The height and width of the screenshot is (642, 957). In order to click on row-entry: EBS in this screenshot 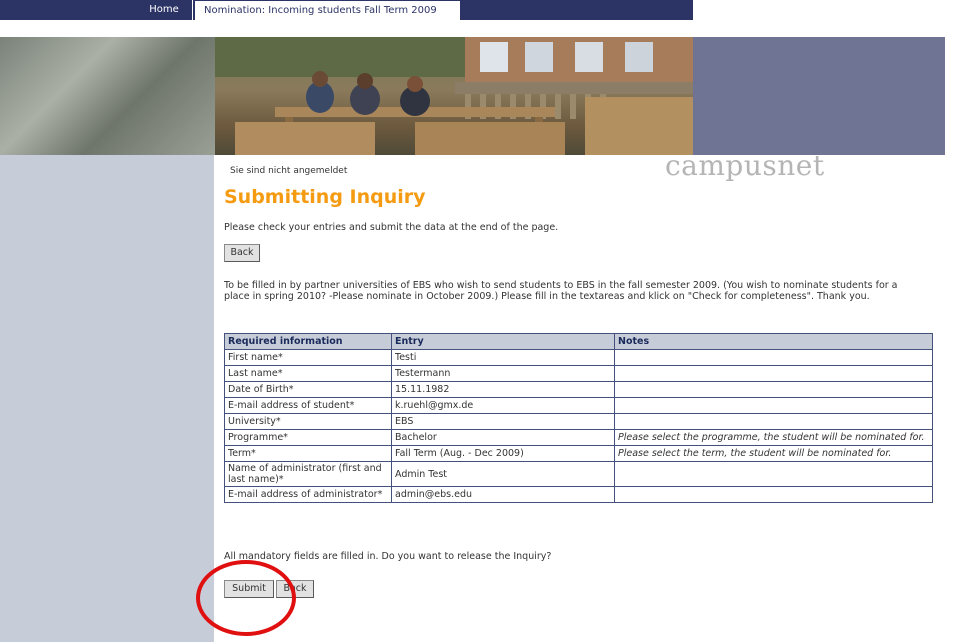, I will do `click(503, 421)`.